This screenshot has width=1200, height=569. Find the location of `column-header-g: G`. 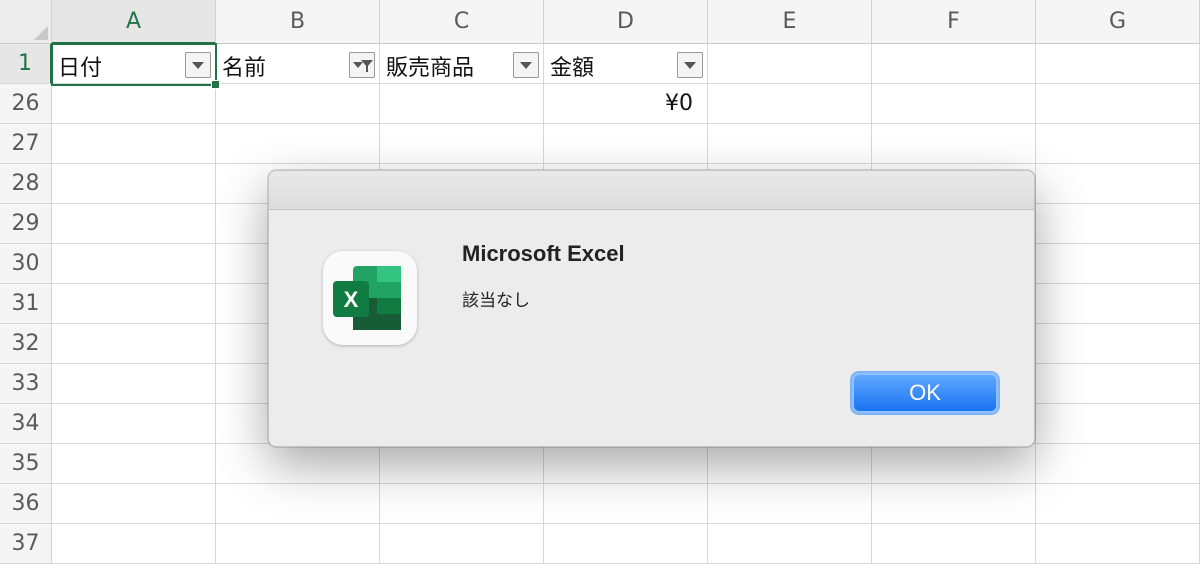

column-header-g: G is located at coordinates (1118, 22).